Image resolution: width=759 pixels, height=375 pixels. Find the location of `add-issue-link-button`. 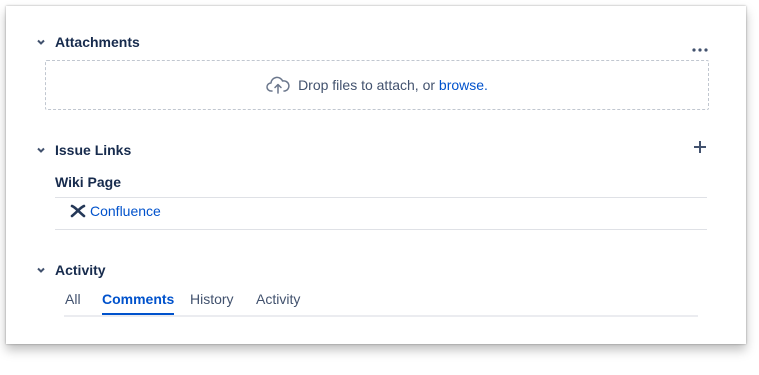

add-issue-link-button is located at coordinates (700, 149).